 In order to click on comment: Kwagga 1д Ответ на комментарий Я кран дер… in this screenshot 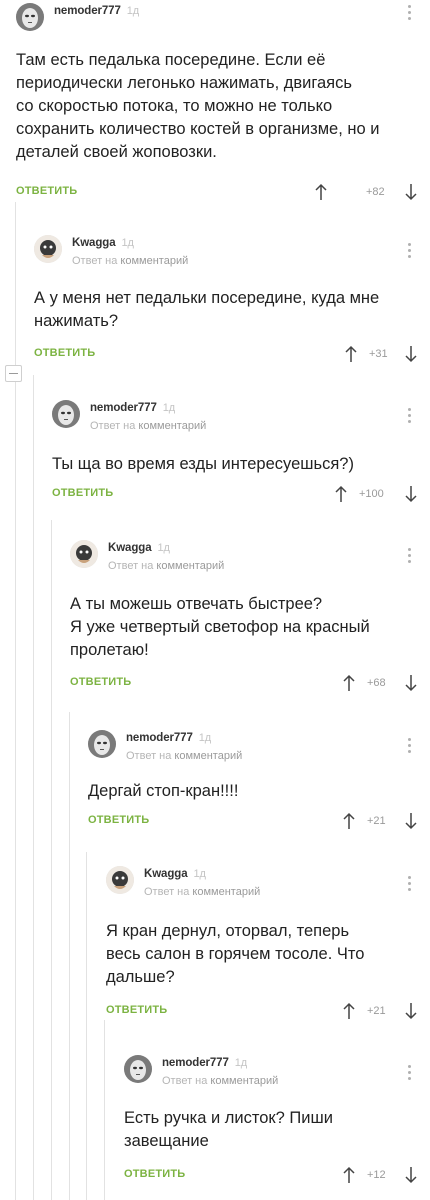, I will do `click(268, 943)`.